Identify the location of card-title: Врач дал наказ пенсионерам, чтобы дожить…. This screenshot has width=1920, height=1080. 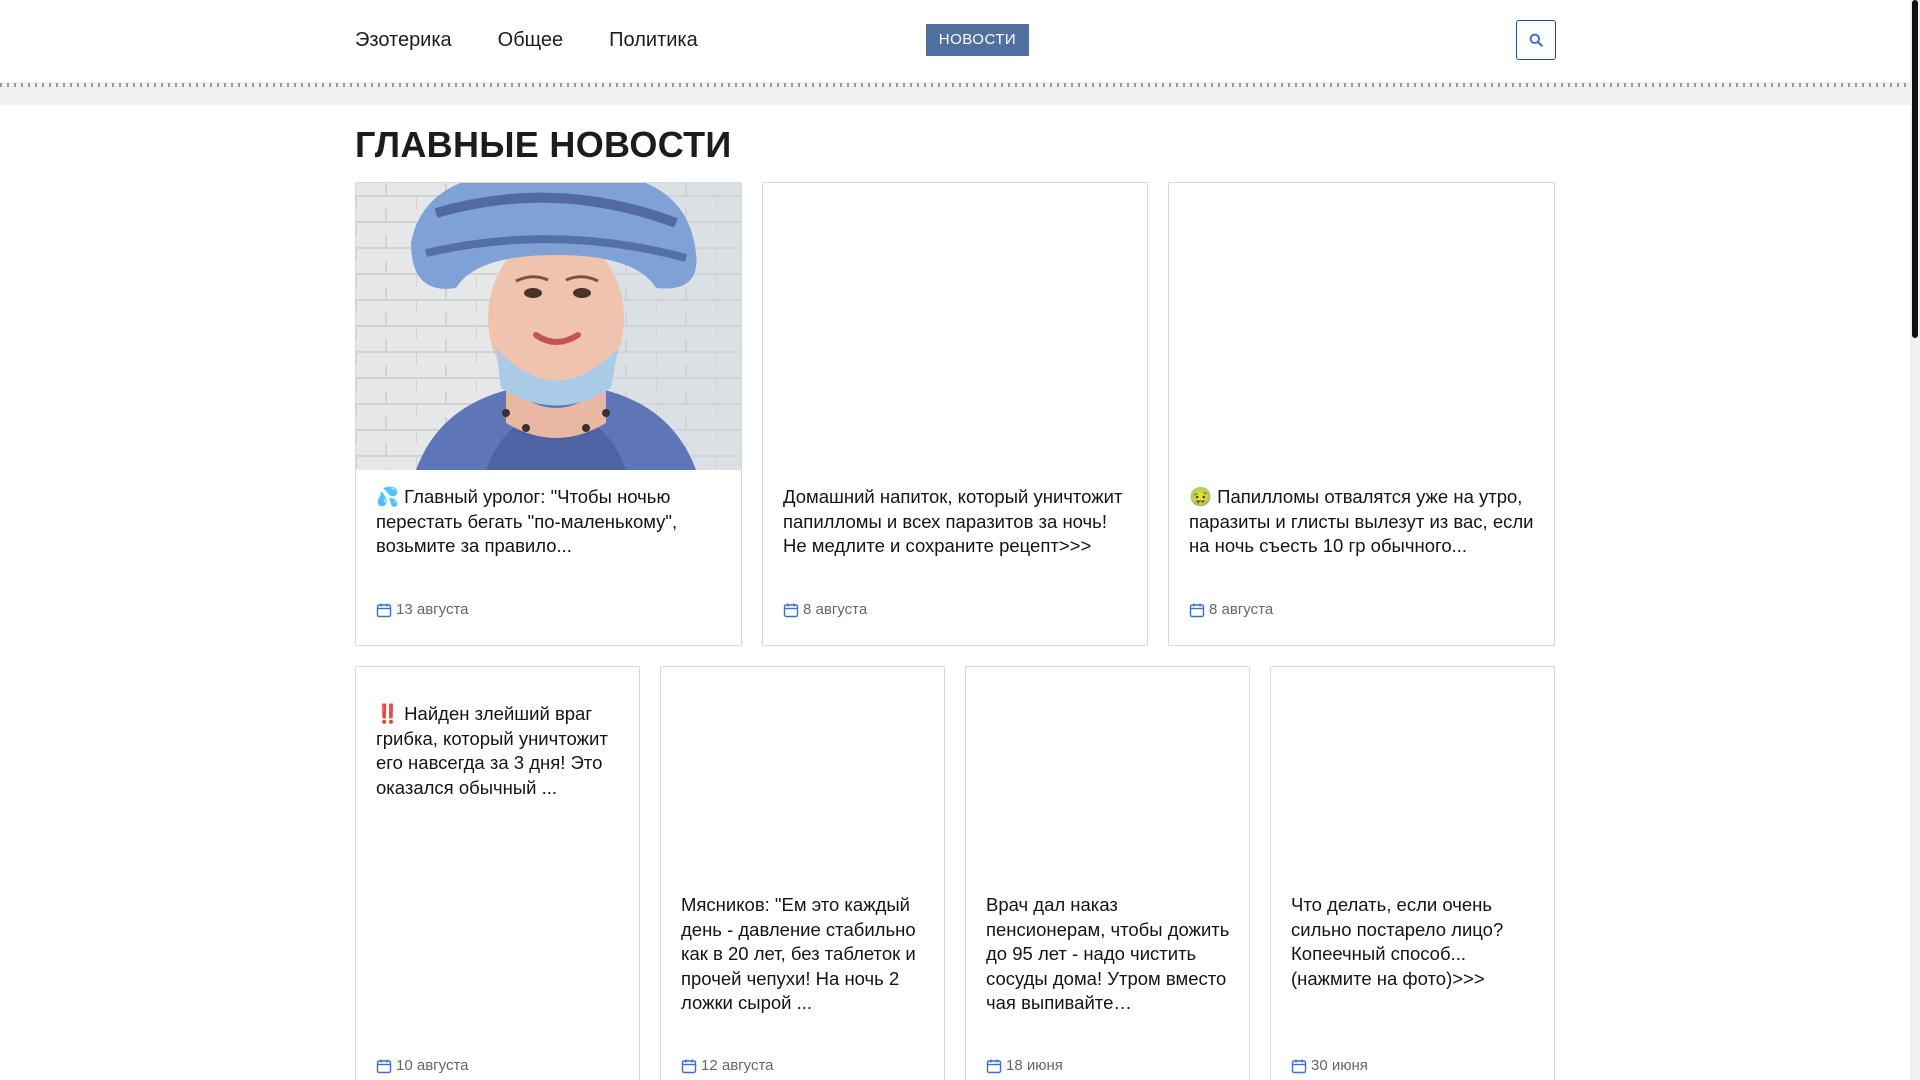
(1108, 954).